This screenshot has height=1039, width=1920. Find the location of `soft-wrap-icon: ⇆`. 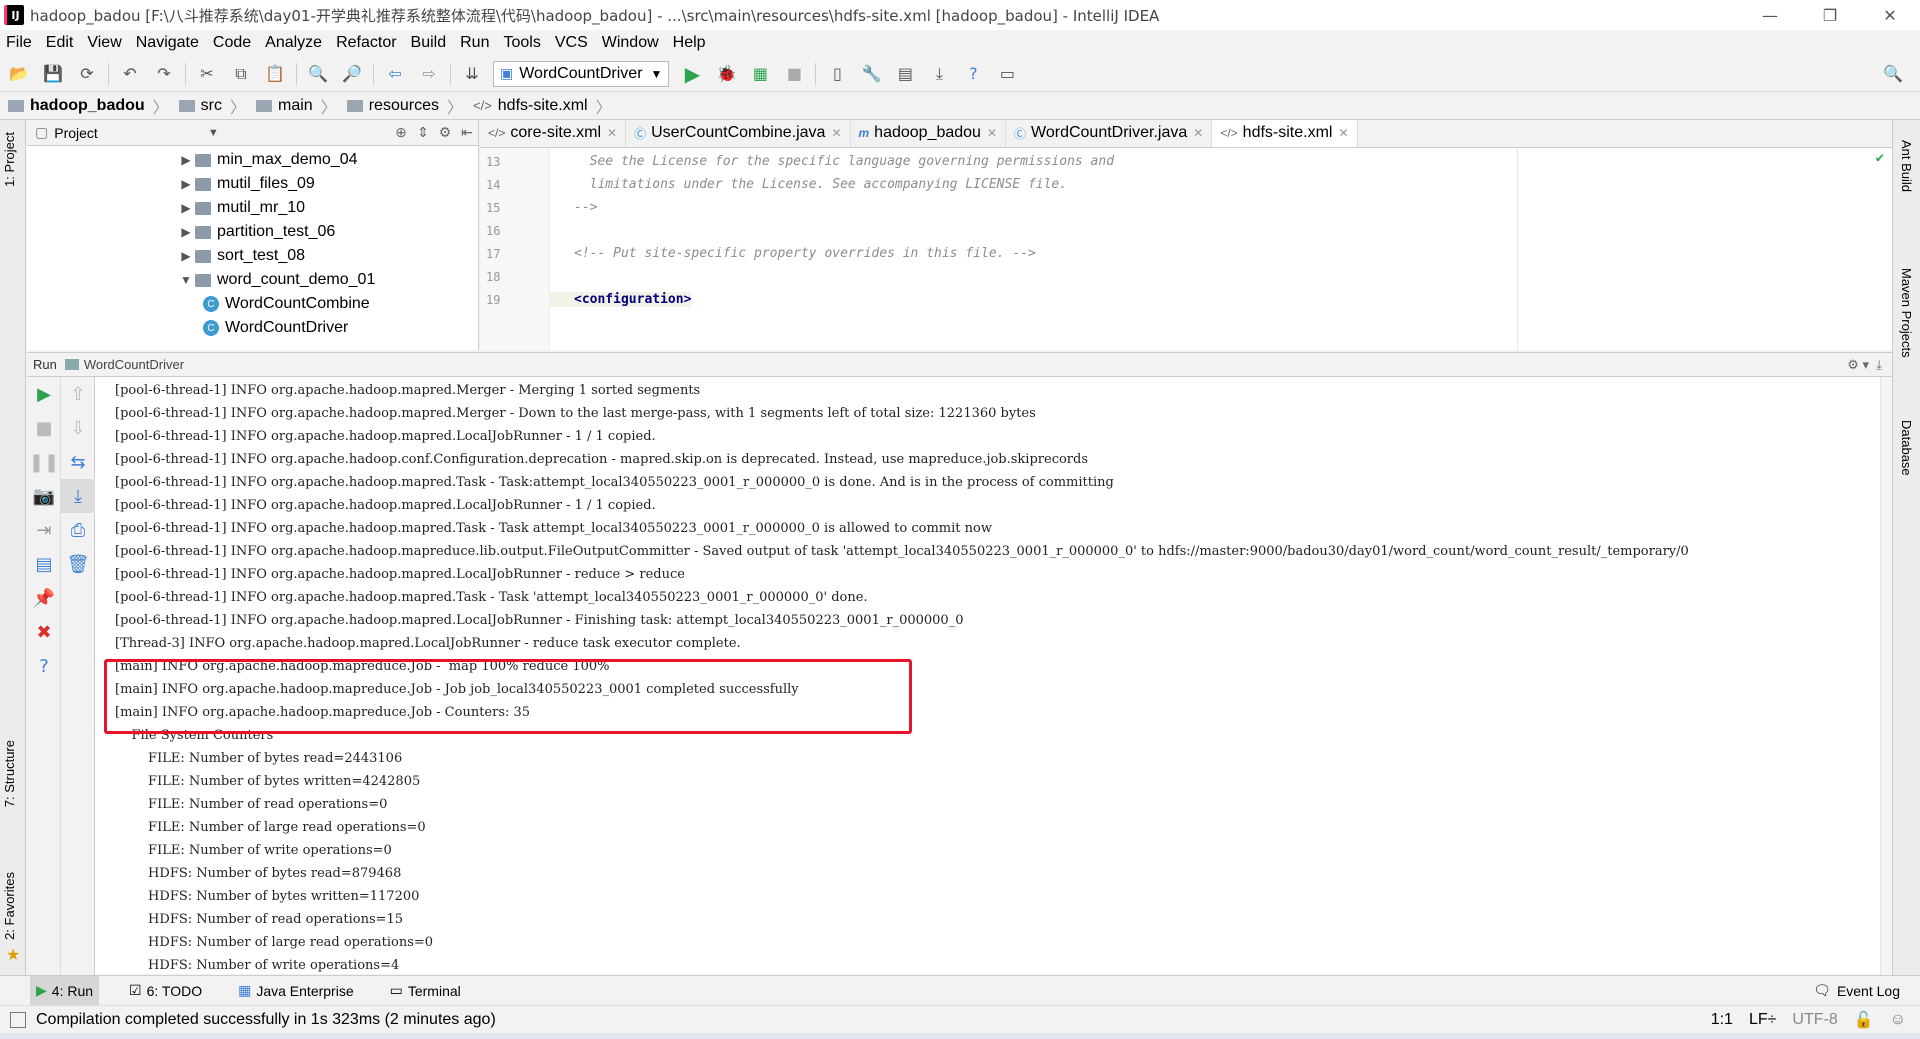

soft-wrap-icon: ⇆ is located at coordinates (78, 462).